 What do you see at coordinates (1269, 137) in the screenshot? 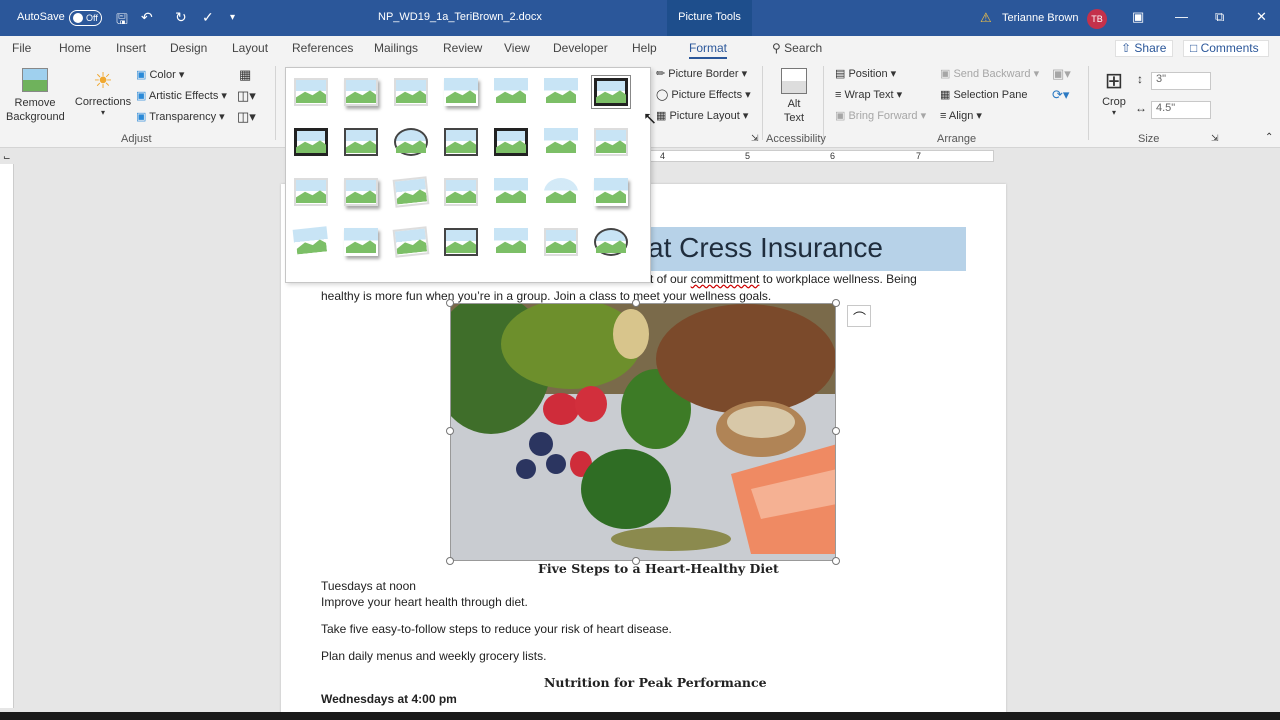
I see `collapse-ribbon-icon: ⌃` at bounding box center [1269, 137].